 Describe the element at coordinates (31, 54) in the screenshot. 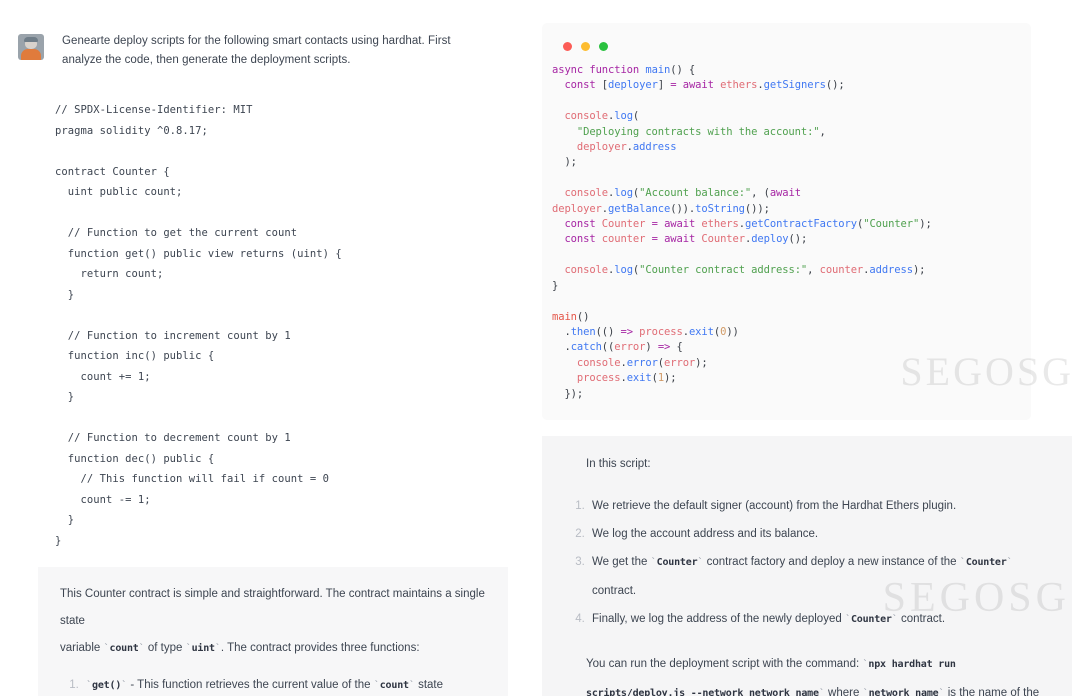

I see `avatar-body-shape` at that location.